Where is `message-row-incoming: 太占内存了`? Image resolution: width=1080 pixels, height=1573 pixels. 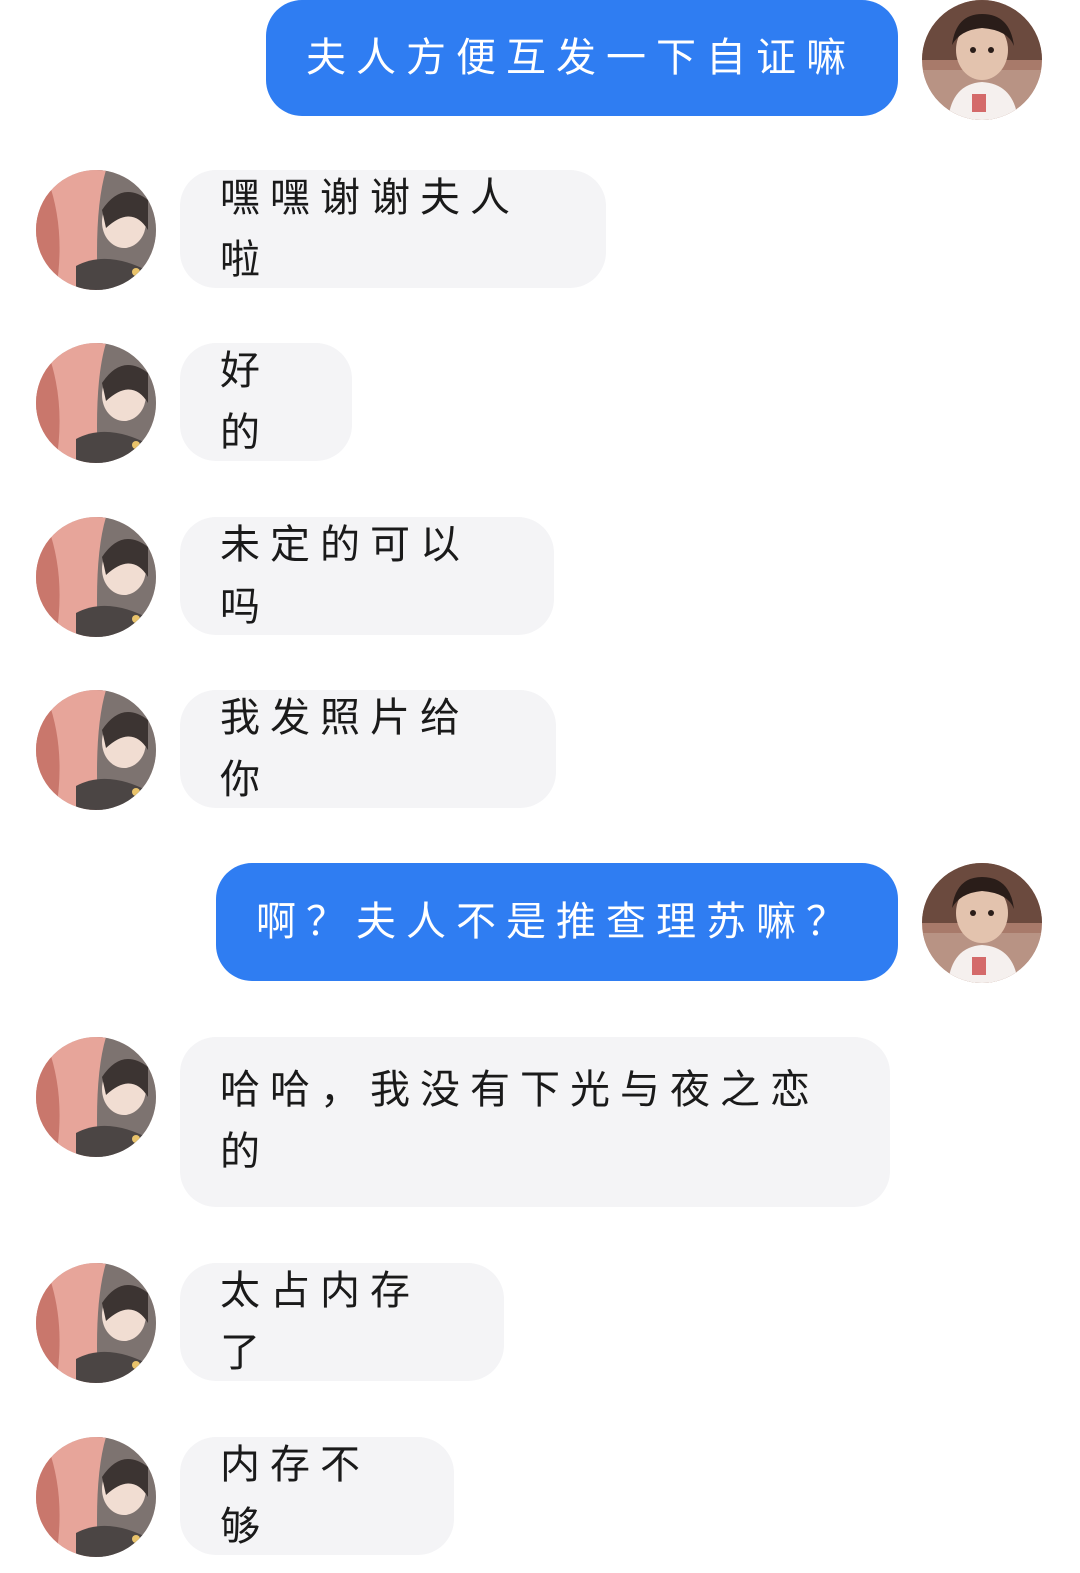 message-row-incoming: 太占内存了 is located at coordinates (540, 1323).